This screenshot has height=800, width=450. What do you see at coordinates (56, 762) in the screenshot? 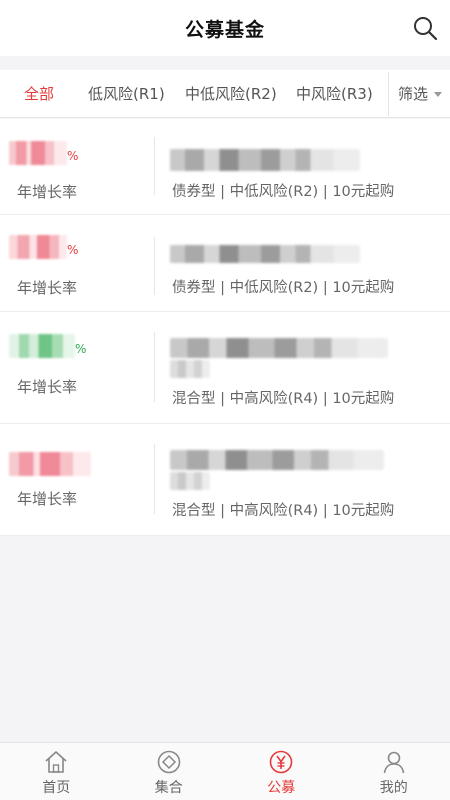
I see `home-icon` at bounding box center [56, 762].